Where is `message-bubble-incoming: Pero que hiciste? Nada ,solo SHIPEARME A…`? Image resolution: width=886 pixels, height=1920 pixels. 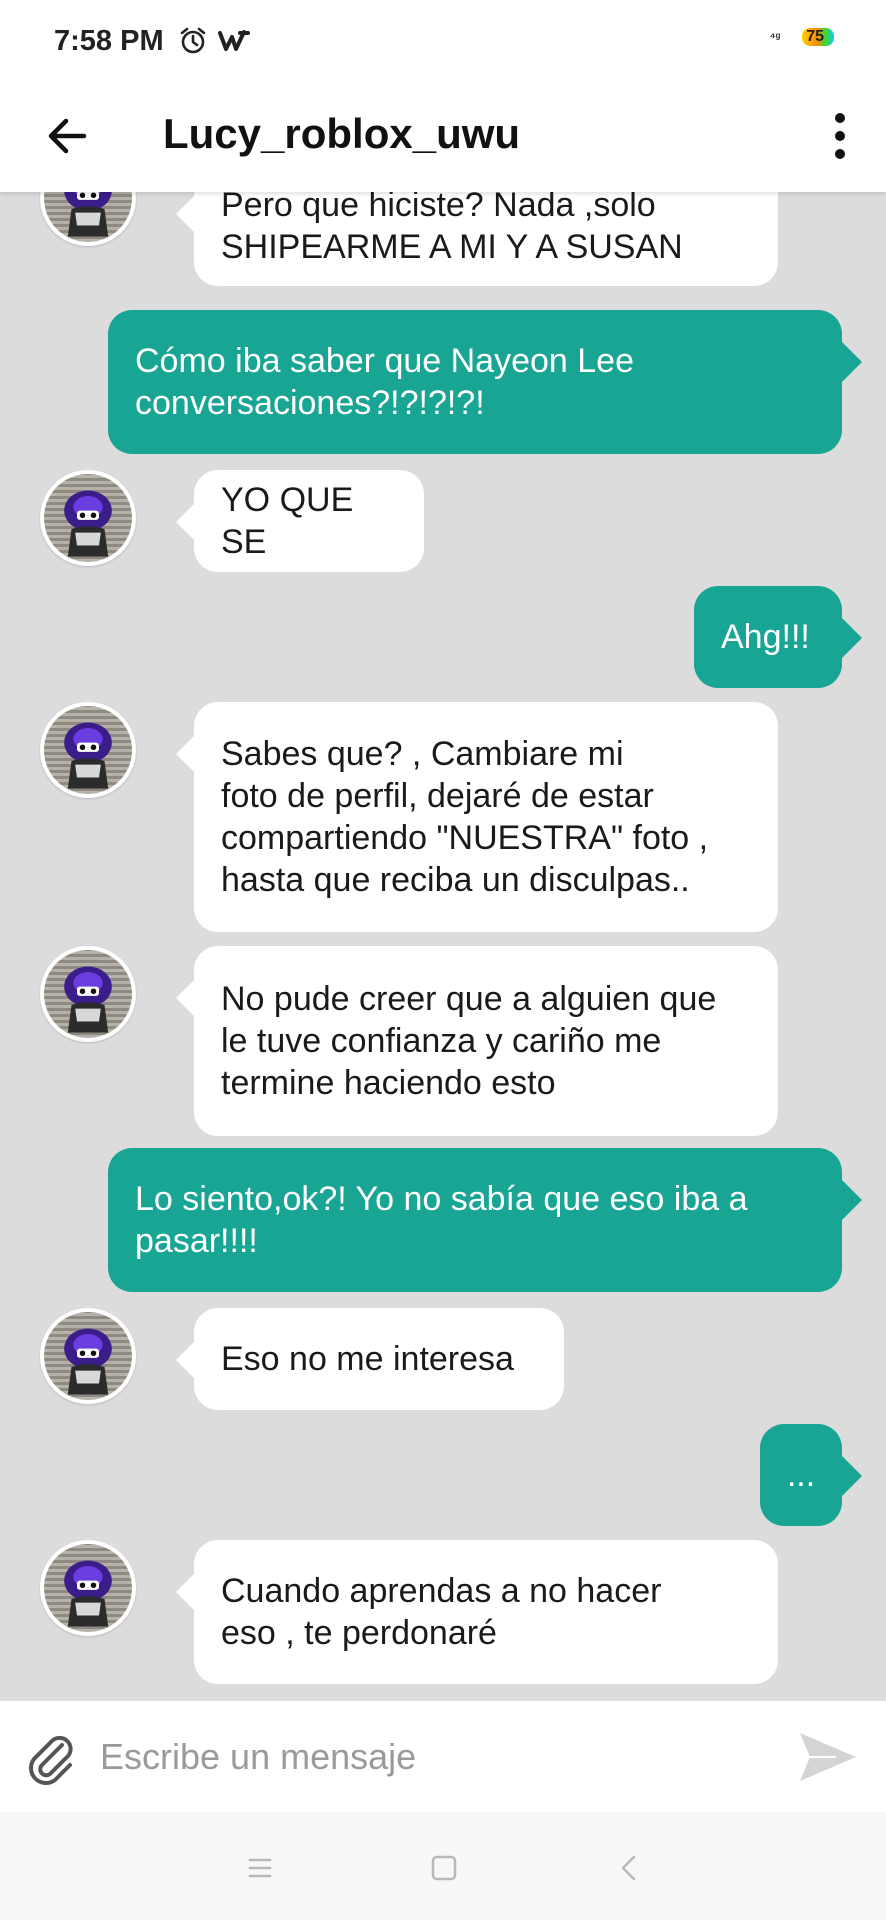 message-bubble-incoming: Pero que hiciste? Nada ,solo SHIPEARME A… is located at coordinates (477, 239).